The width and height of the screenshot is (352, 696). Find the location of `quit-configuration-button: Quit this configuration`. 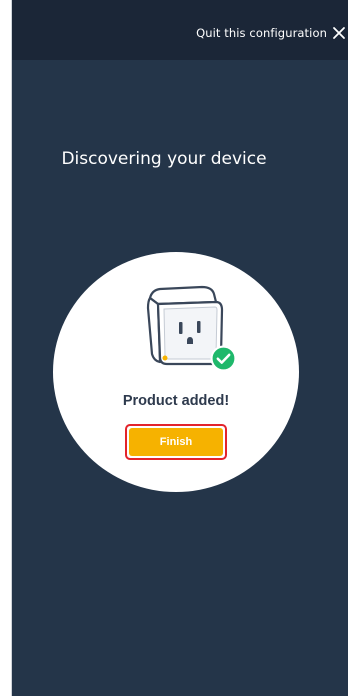

quit-configuration-button: Quit this configuration is located at coordinates (271, 33).